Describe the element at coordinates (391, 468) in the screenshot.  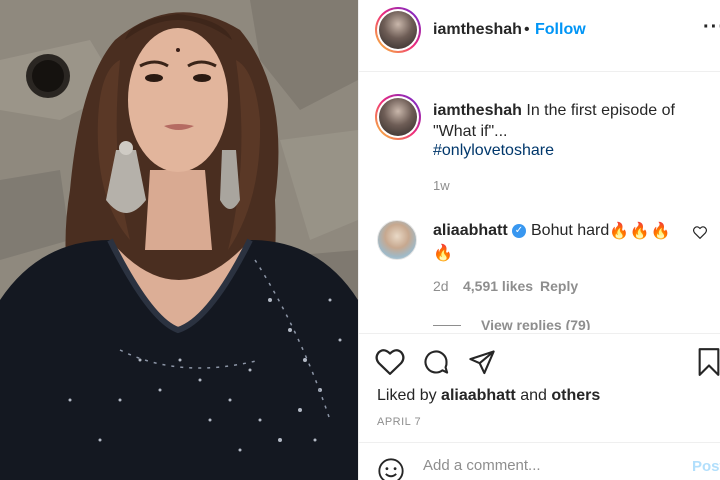
I see `emoji-smiley-icon` at that location.